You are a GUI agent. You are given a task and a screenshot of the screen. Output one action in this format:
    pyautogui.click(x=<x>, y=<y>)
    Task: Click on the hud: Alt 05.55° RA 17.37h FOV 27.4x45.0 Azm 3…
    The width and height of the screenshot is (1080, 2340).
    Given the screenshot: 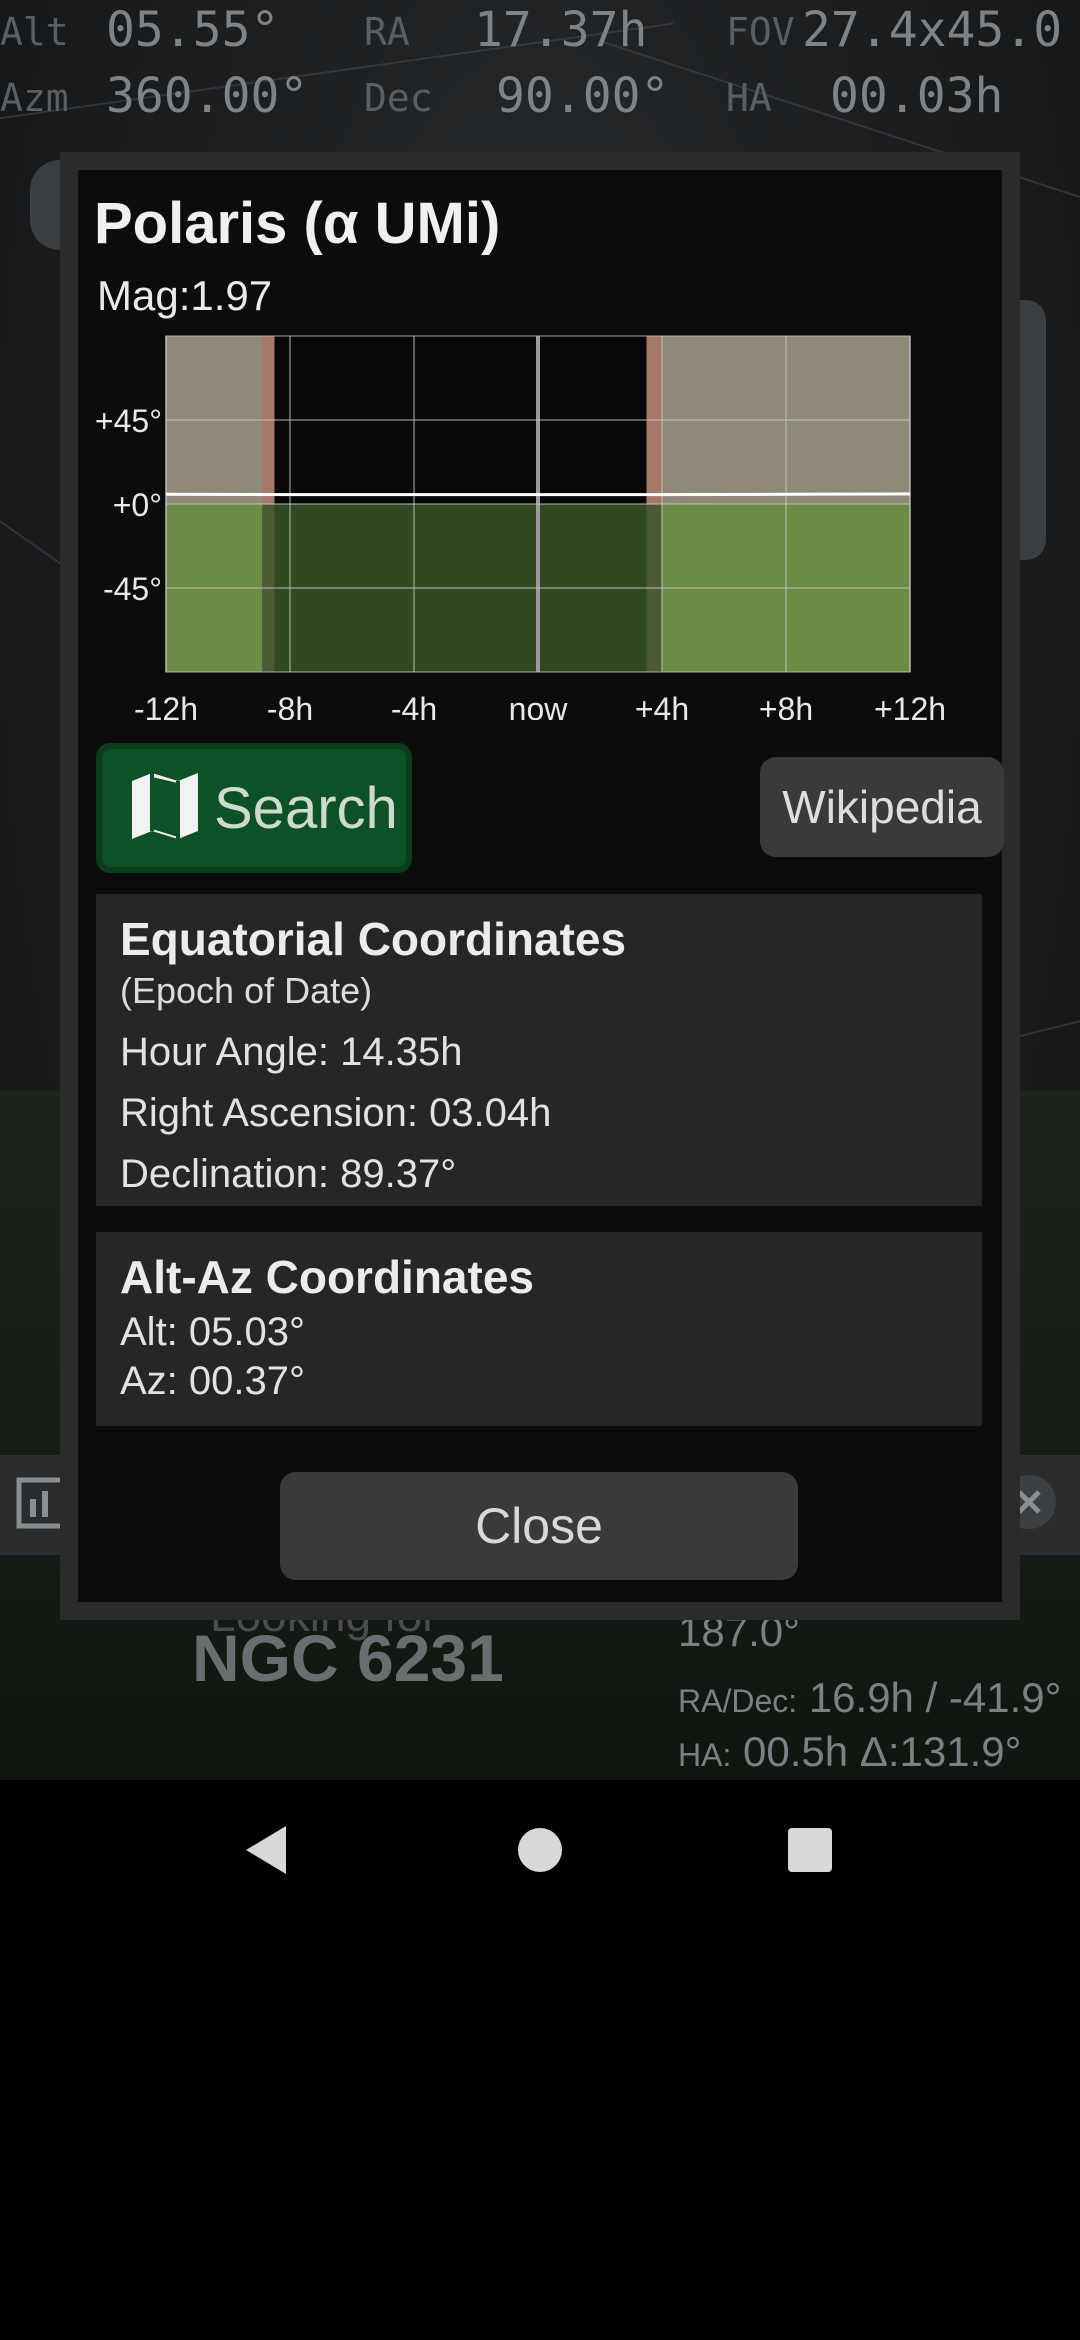 What is the action you would take?
    pyautogui.click(x=540, y=70)
    